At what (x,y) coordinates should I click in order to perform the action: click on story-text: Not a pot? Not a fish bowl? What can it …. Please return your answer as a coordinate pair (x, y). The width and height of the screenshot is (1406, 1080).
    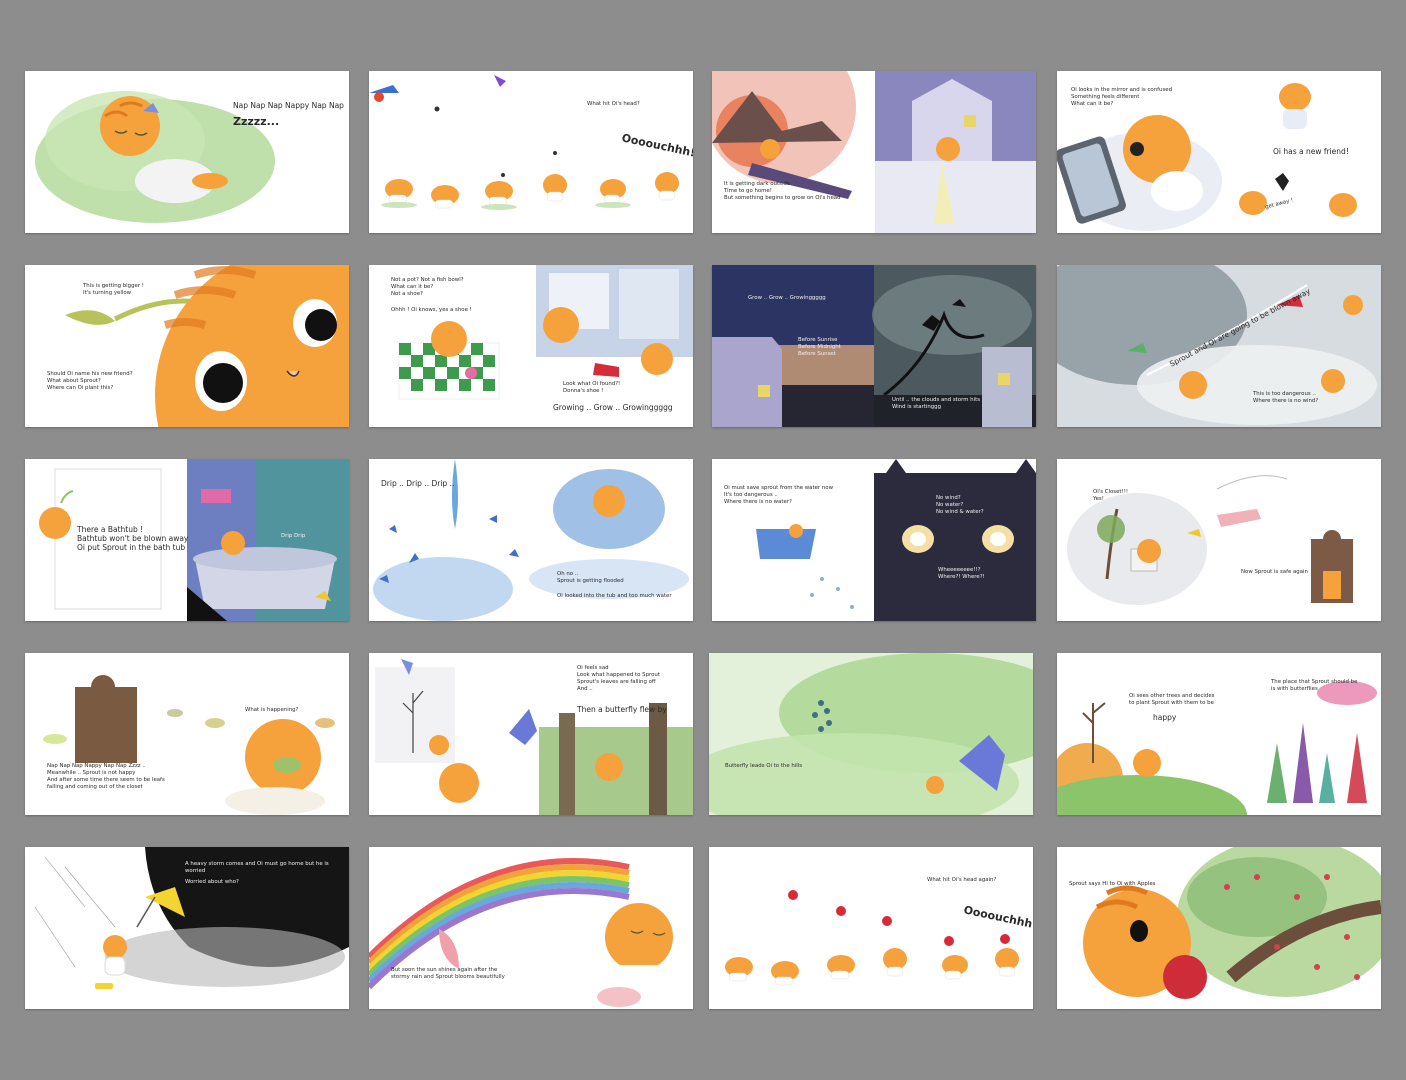
    Looking at the image, I should click on (427, 287).